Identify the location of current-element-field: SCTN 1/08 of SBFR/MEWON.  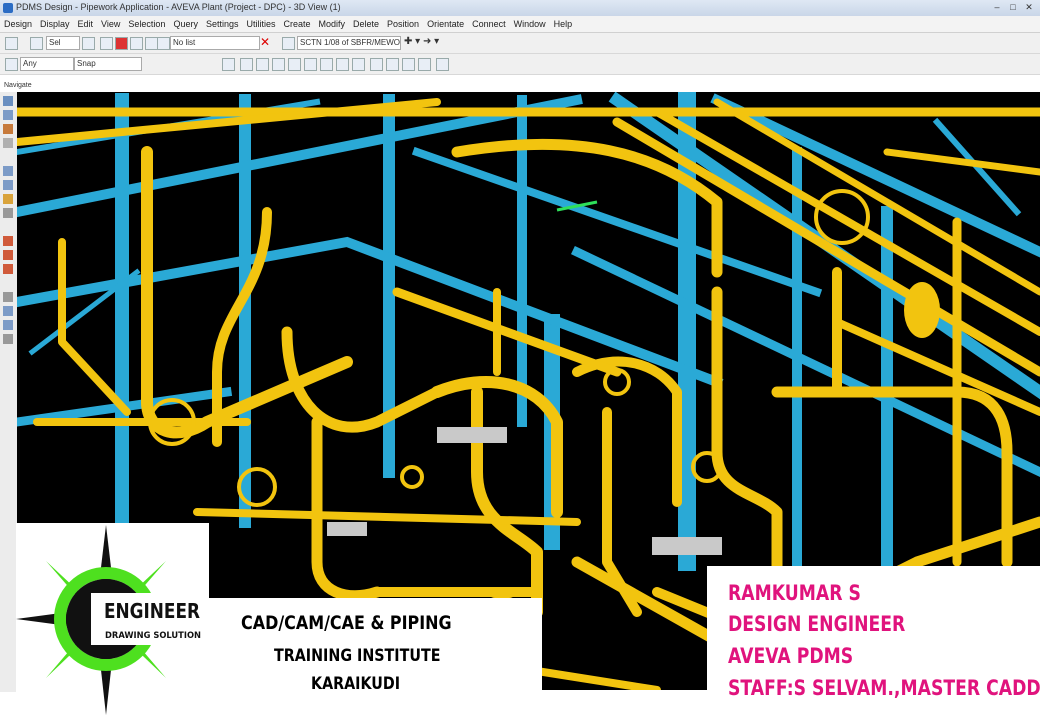
(349, 43).